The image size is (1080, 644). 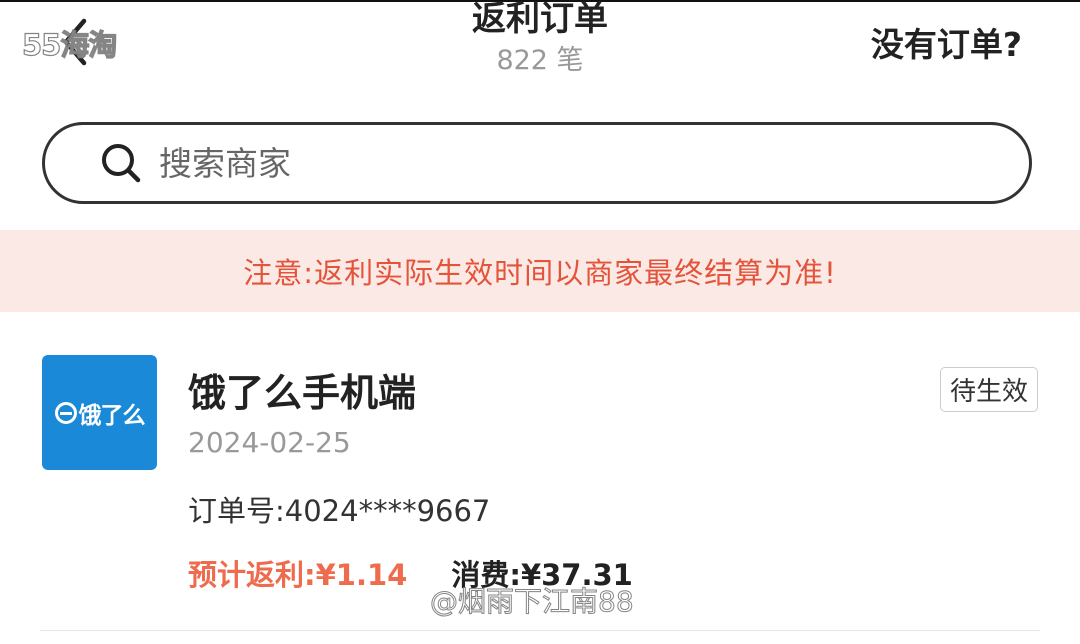 What do you see at coordinates (361, 575) in the screenshot?
I see `rebate-value: ¥1.14` at bounding box center [361, 575].